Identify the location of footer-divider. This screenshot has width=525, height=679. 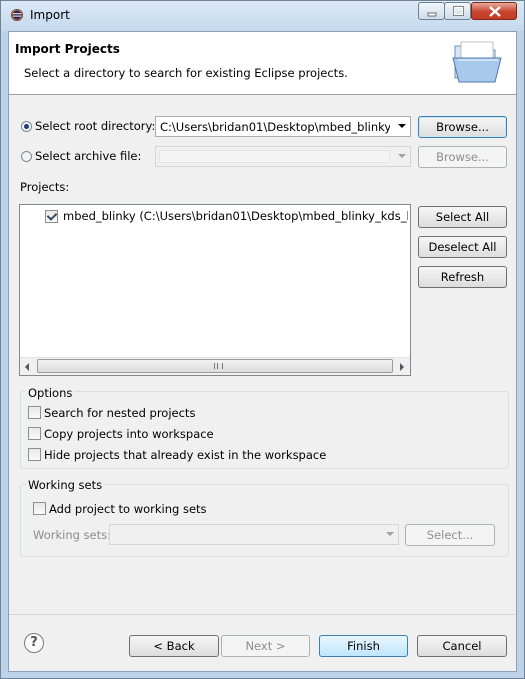
(262, 614).